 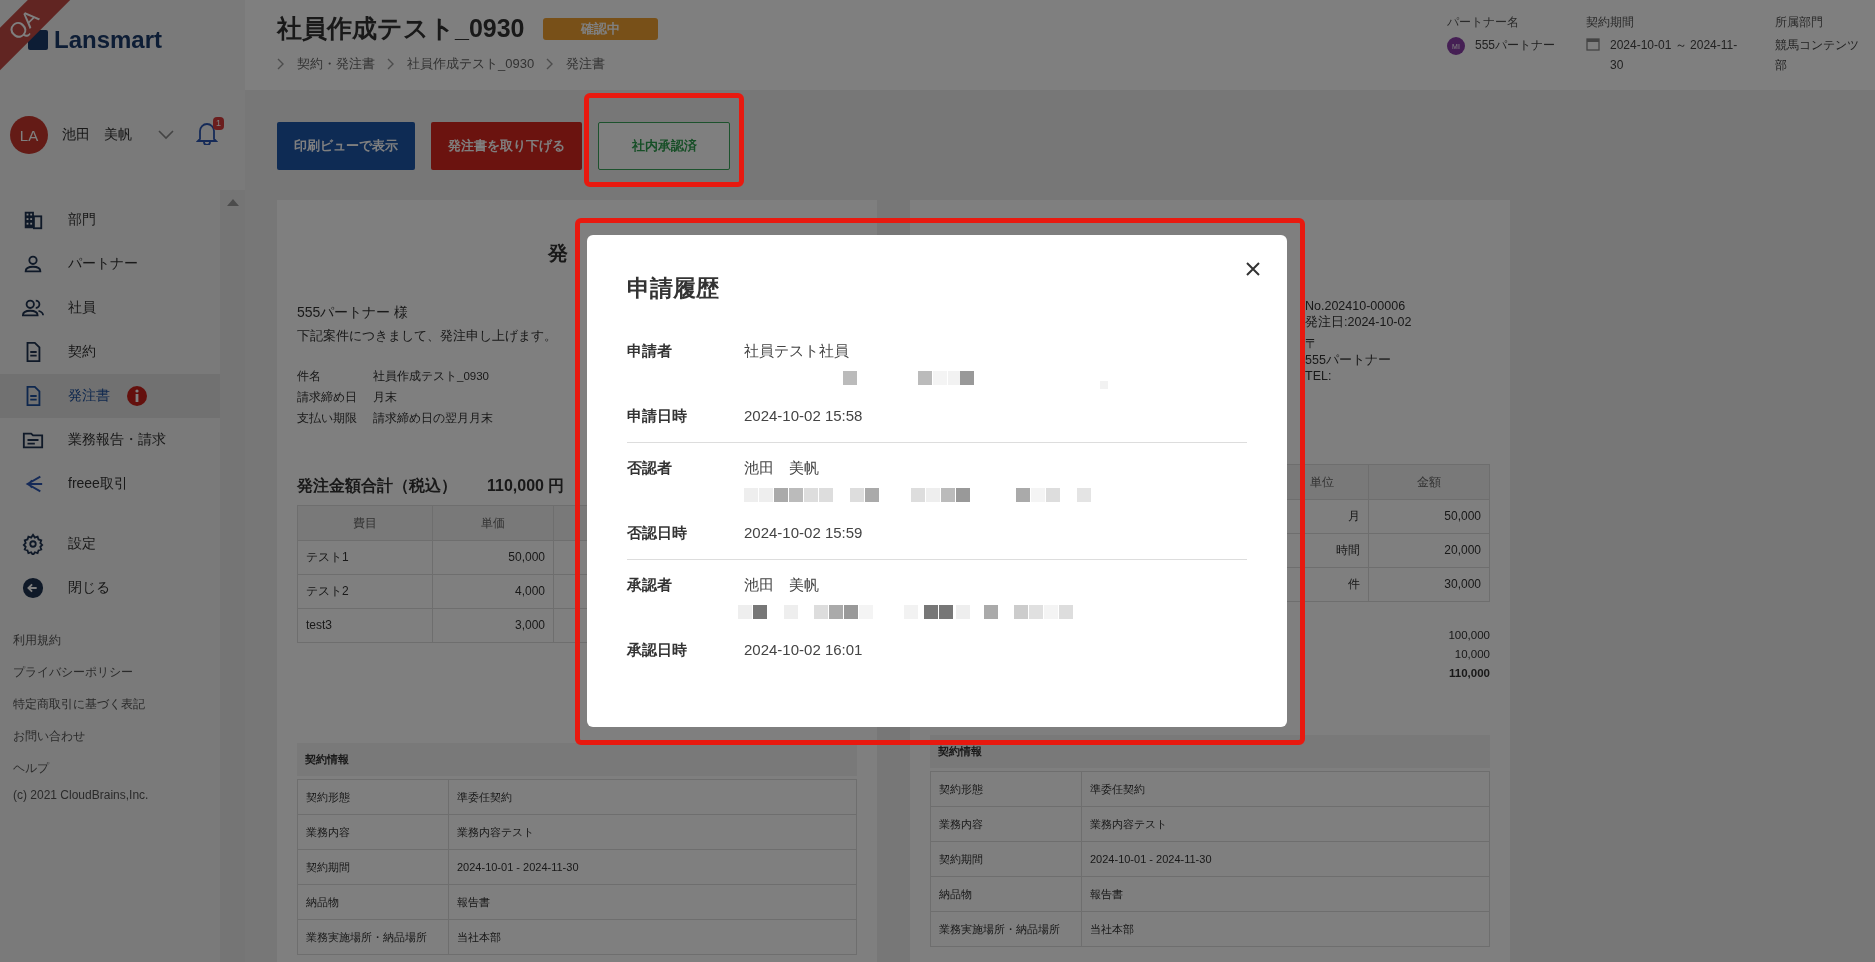 I want to click on recipient-name: 555パートナー 様, so click(x=353, y=313).